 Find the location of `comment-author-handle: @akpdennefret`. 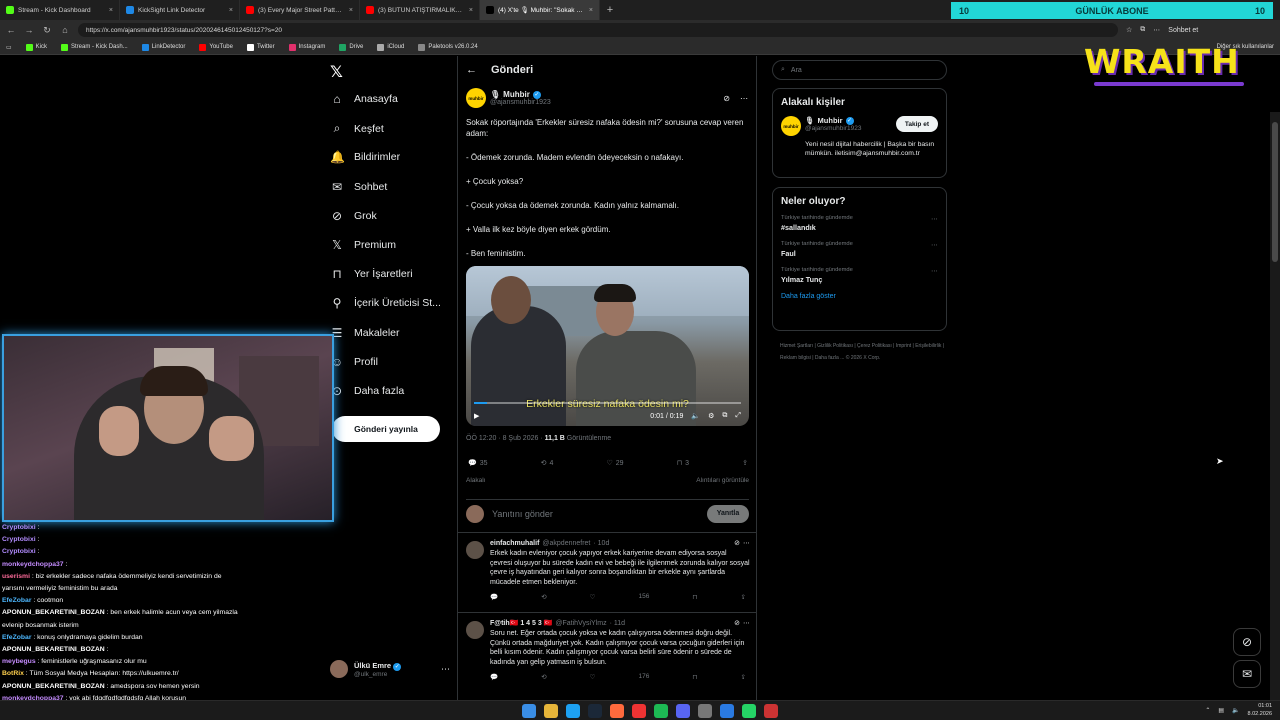

comment-author-handle: @akpdennefret is located at coordinates (566, 543).